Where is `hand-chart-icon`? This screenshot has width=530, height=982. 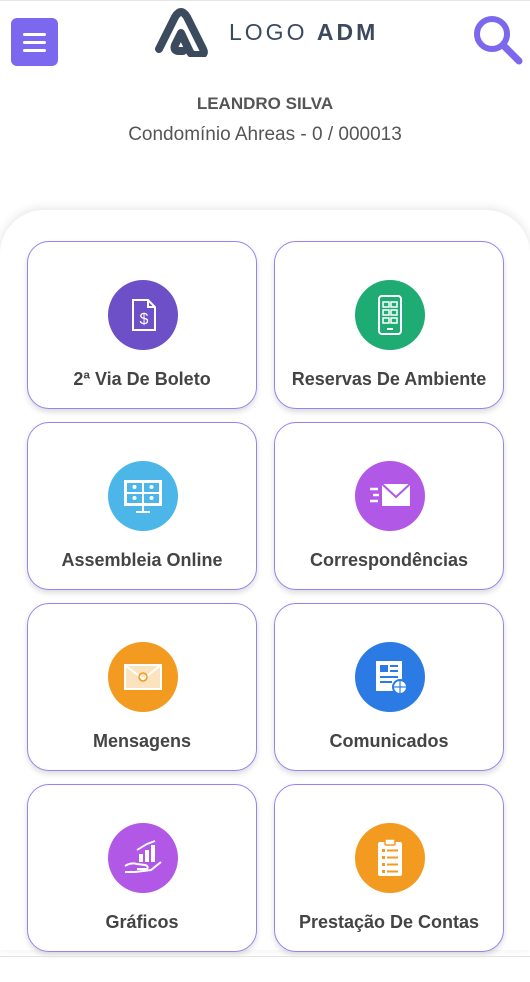
hand-chart-icon is located at coordinates (143, 858).